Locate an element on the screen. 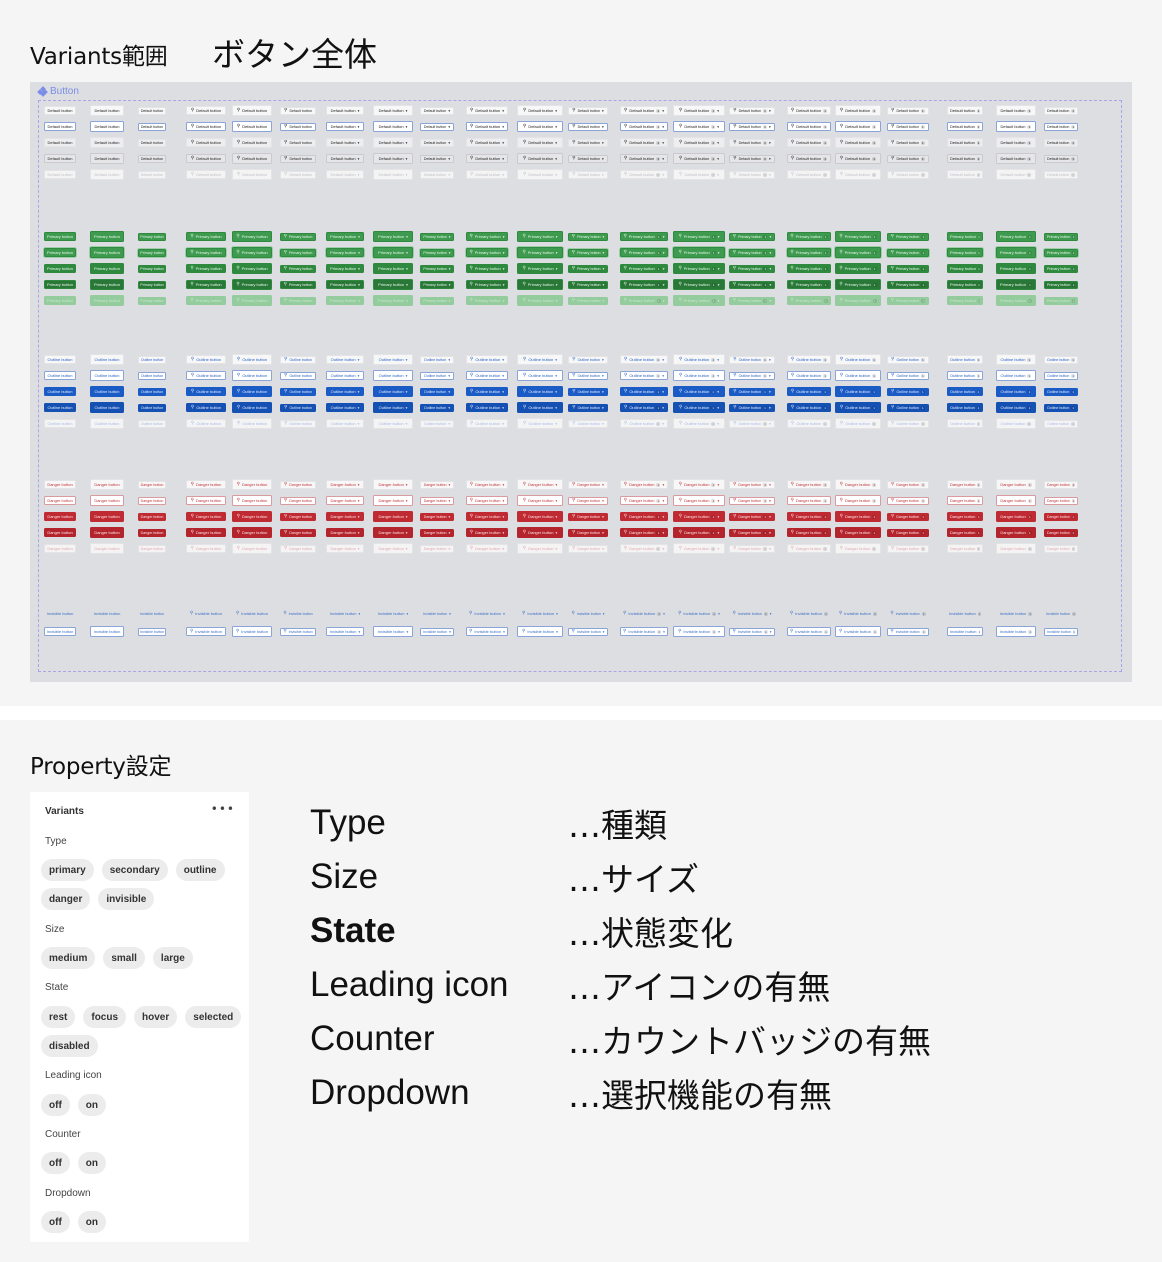  danger-button-dropdown-medium-disabled: Danger button ▾ is located at coordinates (345, 548).